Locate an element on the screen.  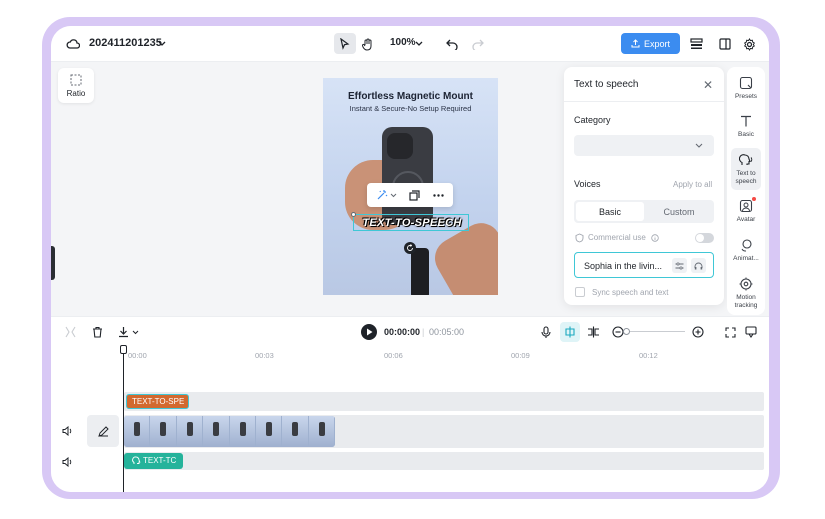
ruler-tick: 00:12 is located at coordinates (648, 355).